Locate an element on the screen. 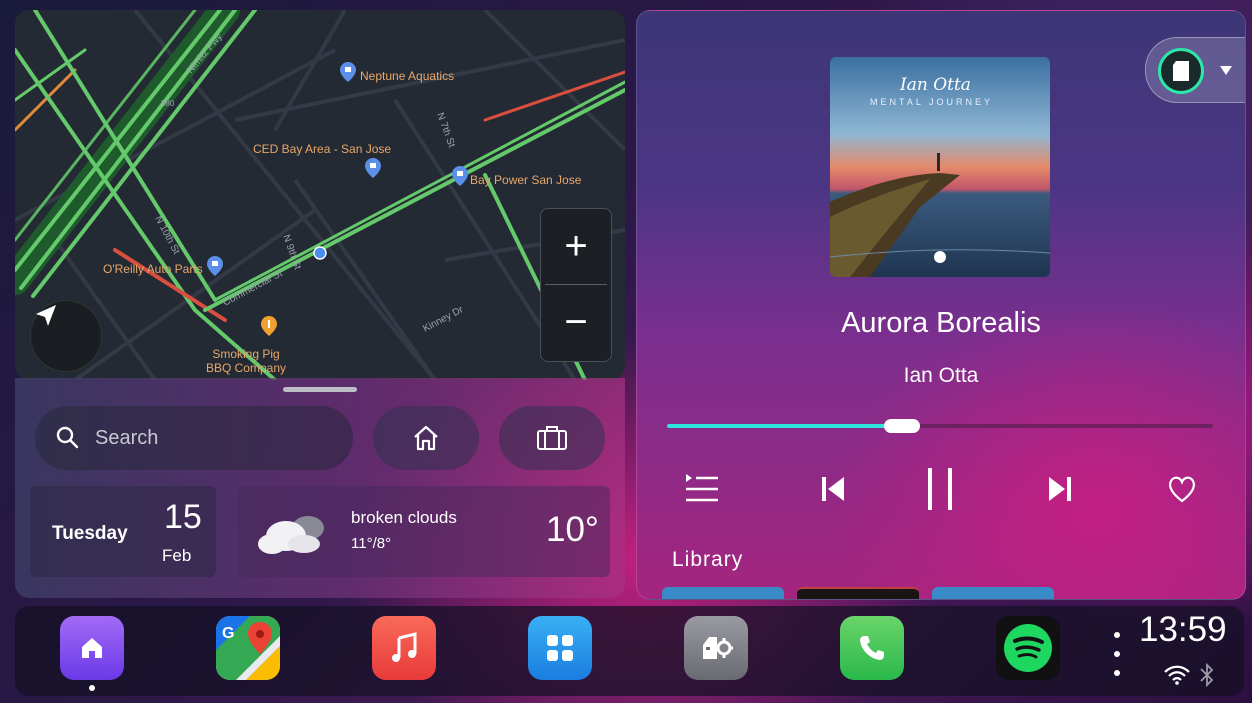 This screenshot has width=1252, height=703. recenter-button is located at coordinates (66, 336).